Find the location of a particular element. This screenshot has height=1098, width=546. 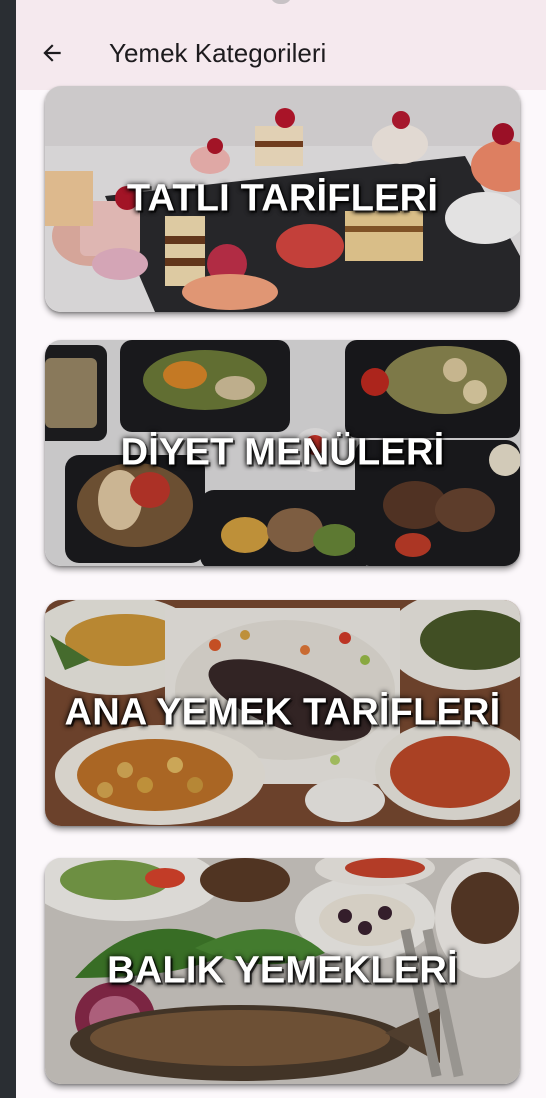

page-title: Yemek Kategorileri is located at coordinates (218, 53).